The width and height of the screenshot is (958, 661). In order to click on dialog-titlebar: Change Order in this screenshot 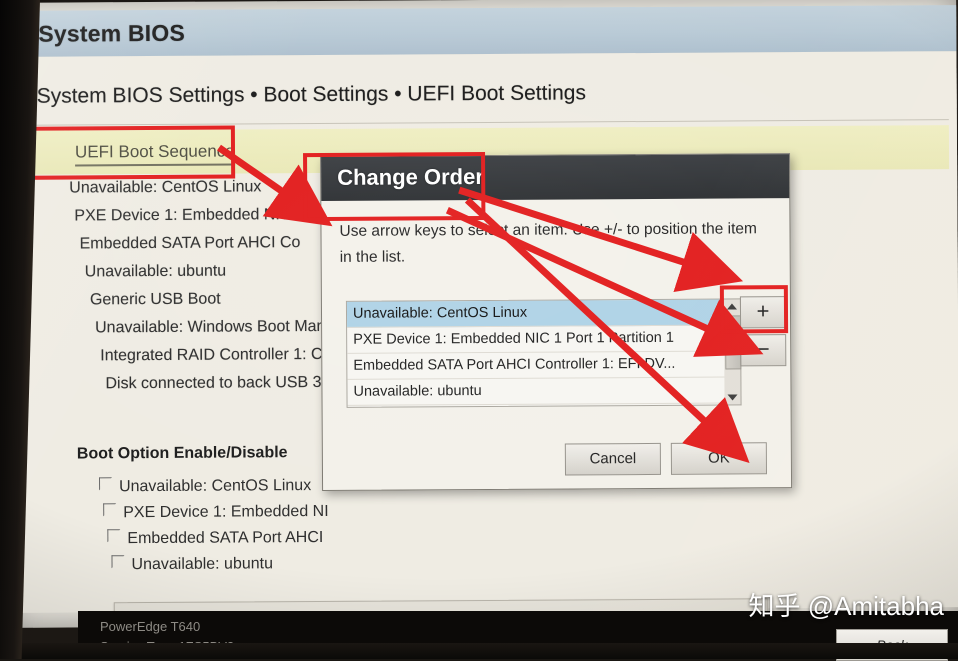, I will do `click(555, 177)`.